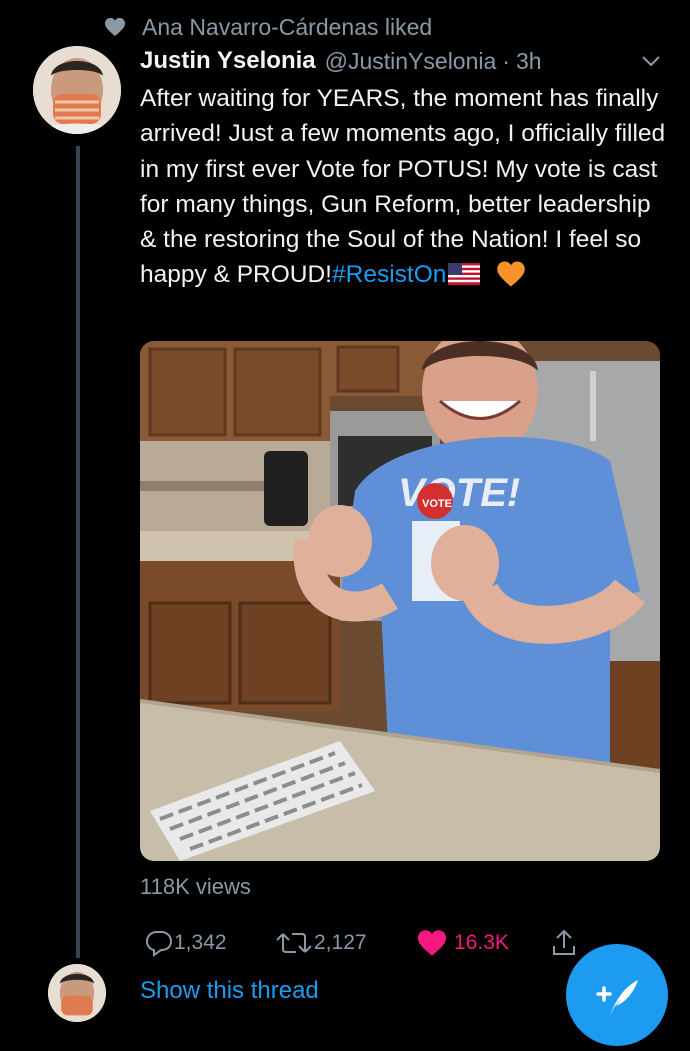  Describe the element at coordinates (294, 943) in the screenshot. I see `retweet-icon` at that location.